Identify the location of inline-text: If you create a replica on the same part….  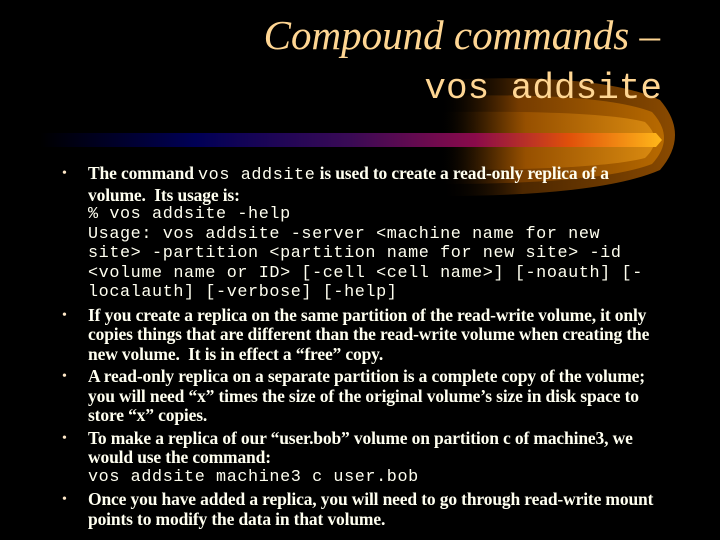
(367, 314).